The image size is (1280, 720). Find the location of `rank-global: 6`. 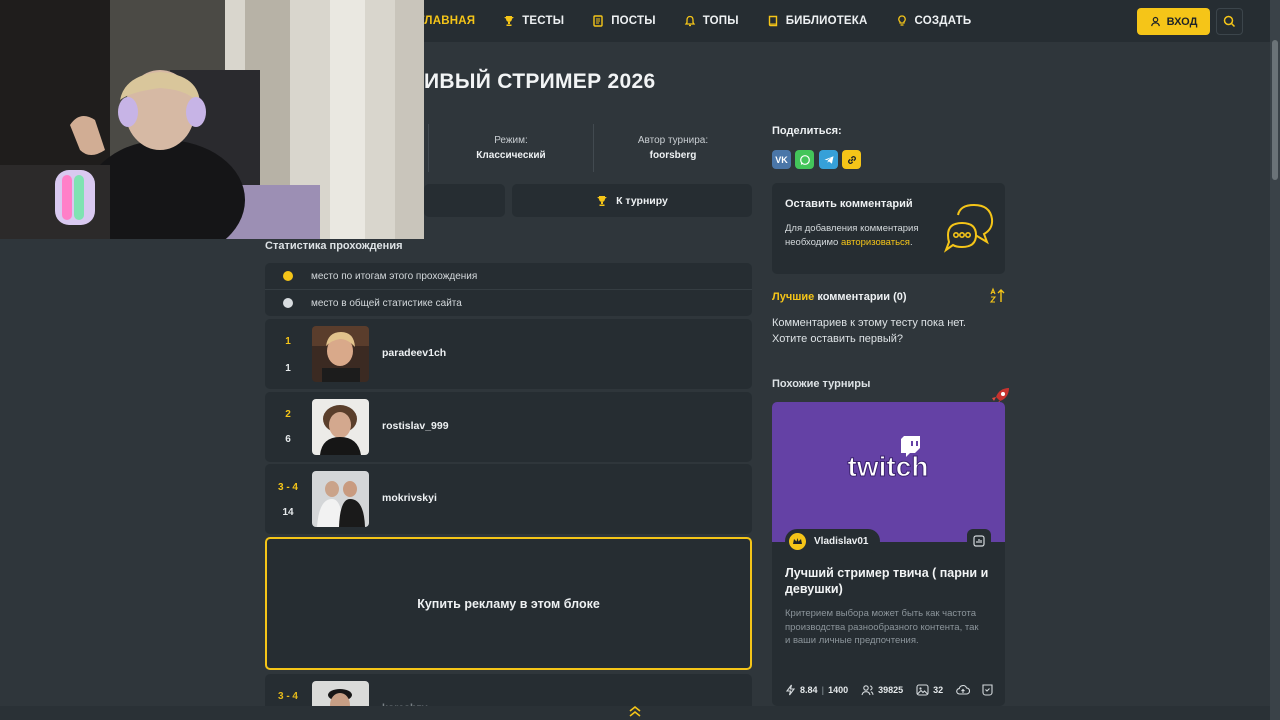

rank-global: 6 is located at coordinates (288, 439).